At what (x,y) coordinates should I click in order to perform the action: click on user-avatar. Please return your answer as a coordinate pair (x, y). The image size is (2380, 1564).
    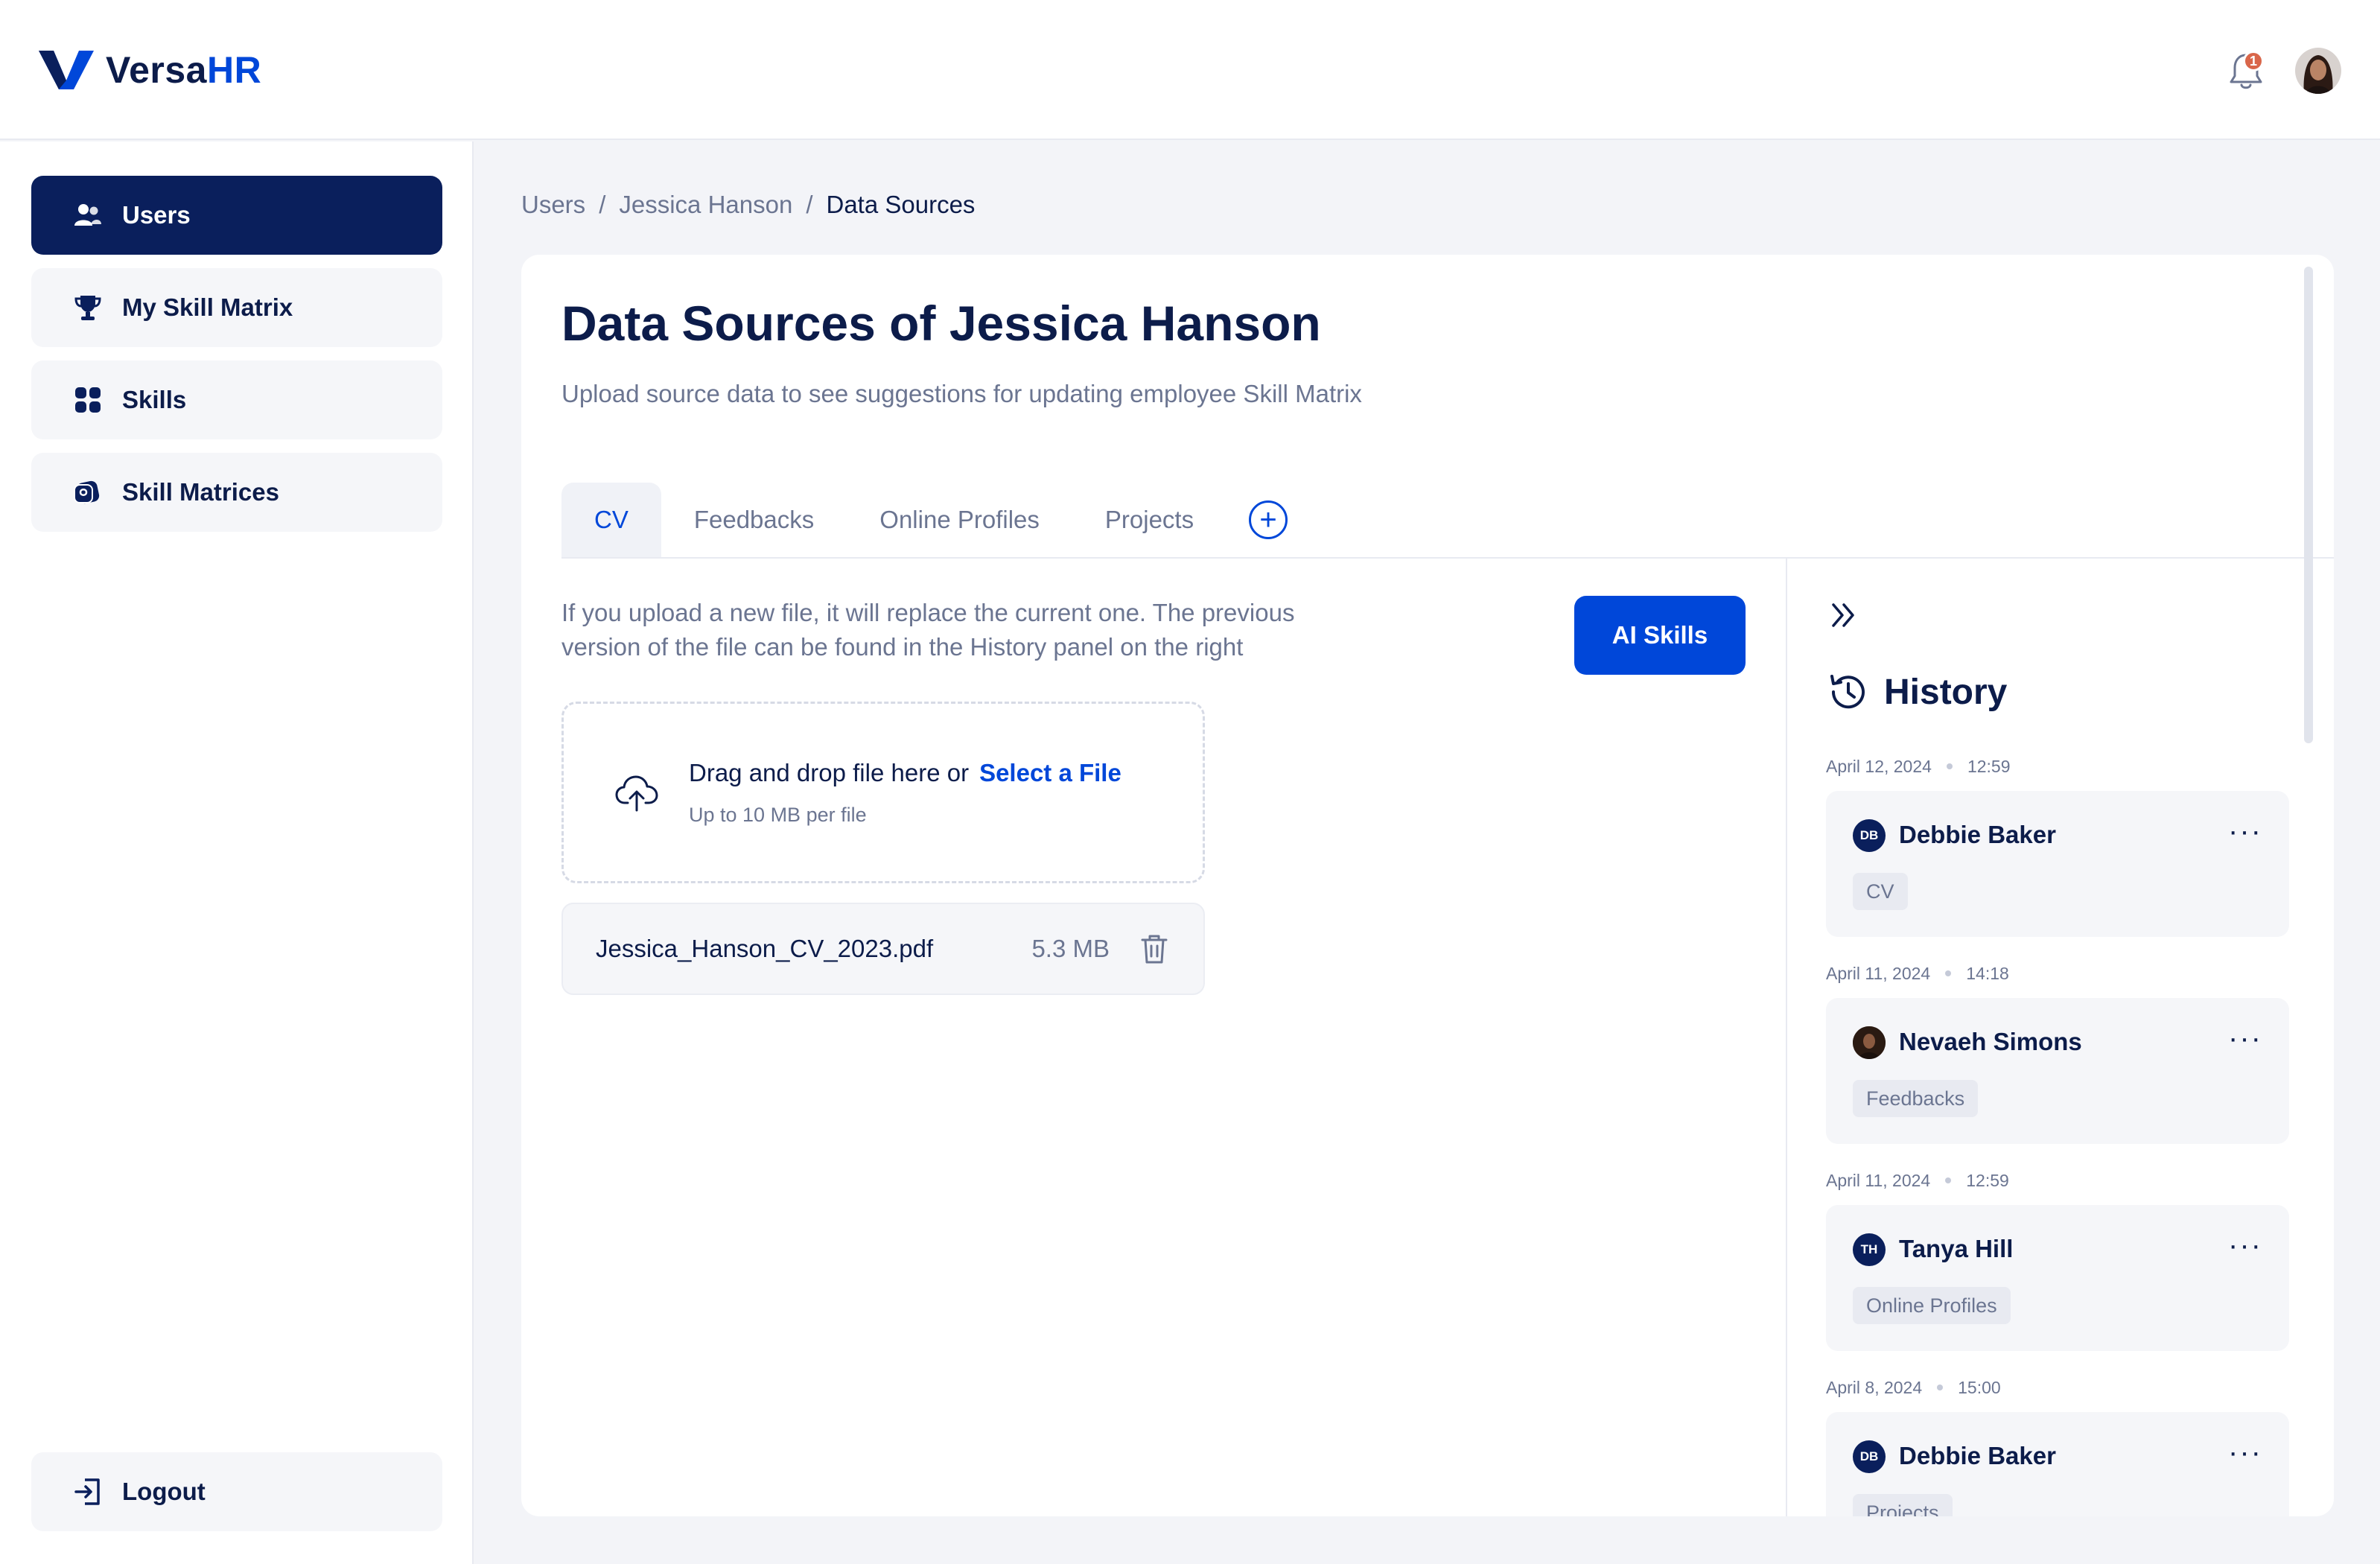
    Looking at the image, I should click on (2318, 71).